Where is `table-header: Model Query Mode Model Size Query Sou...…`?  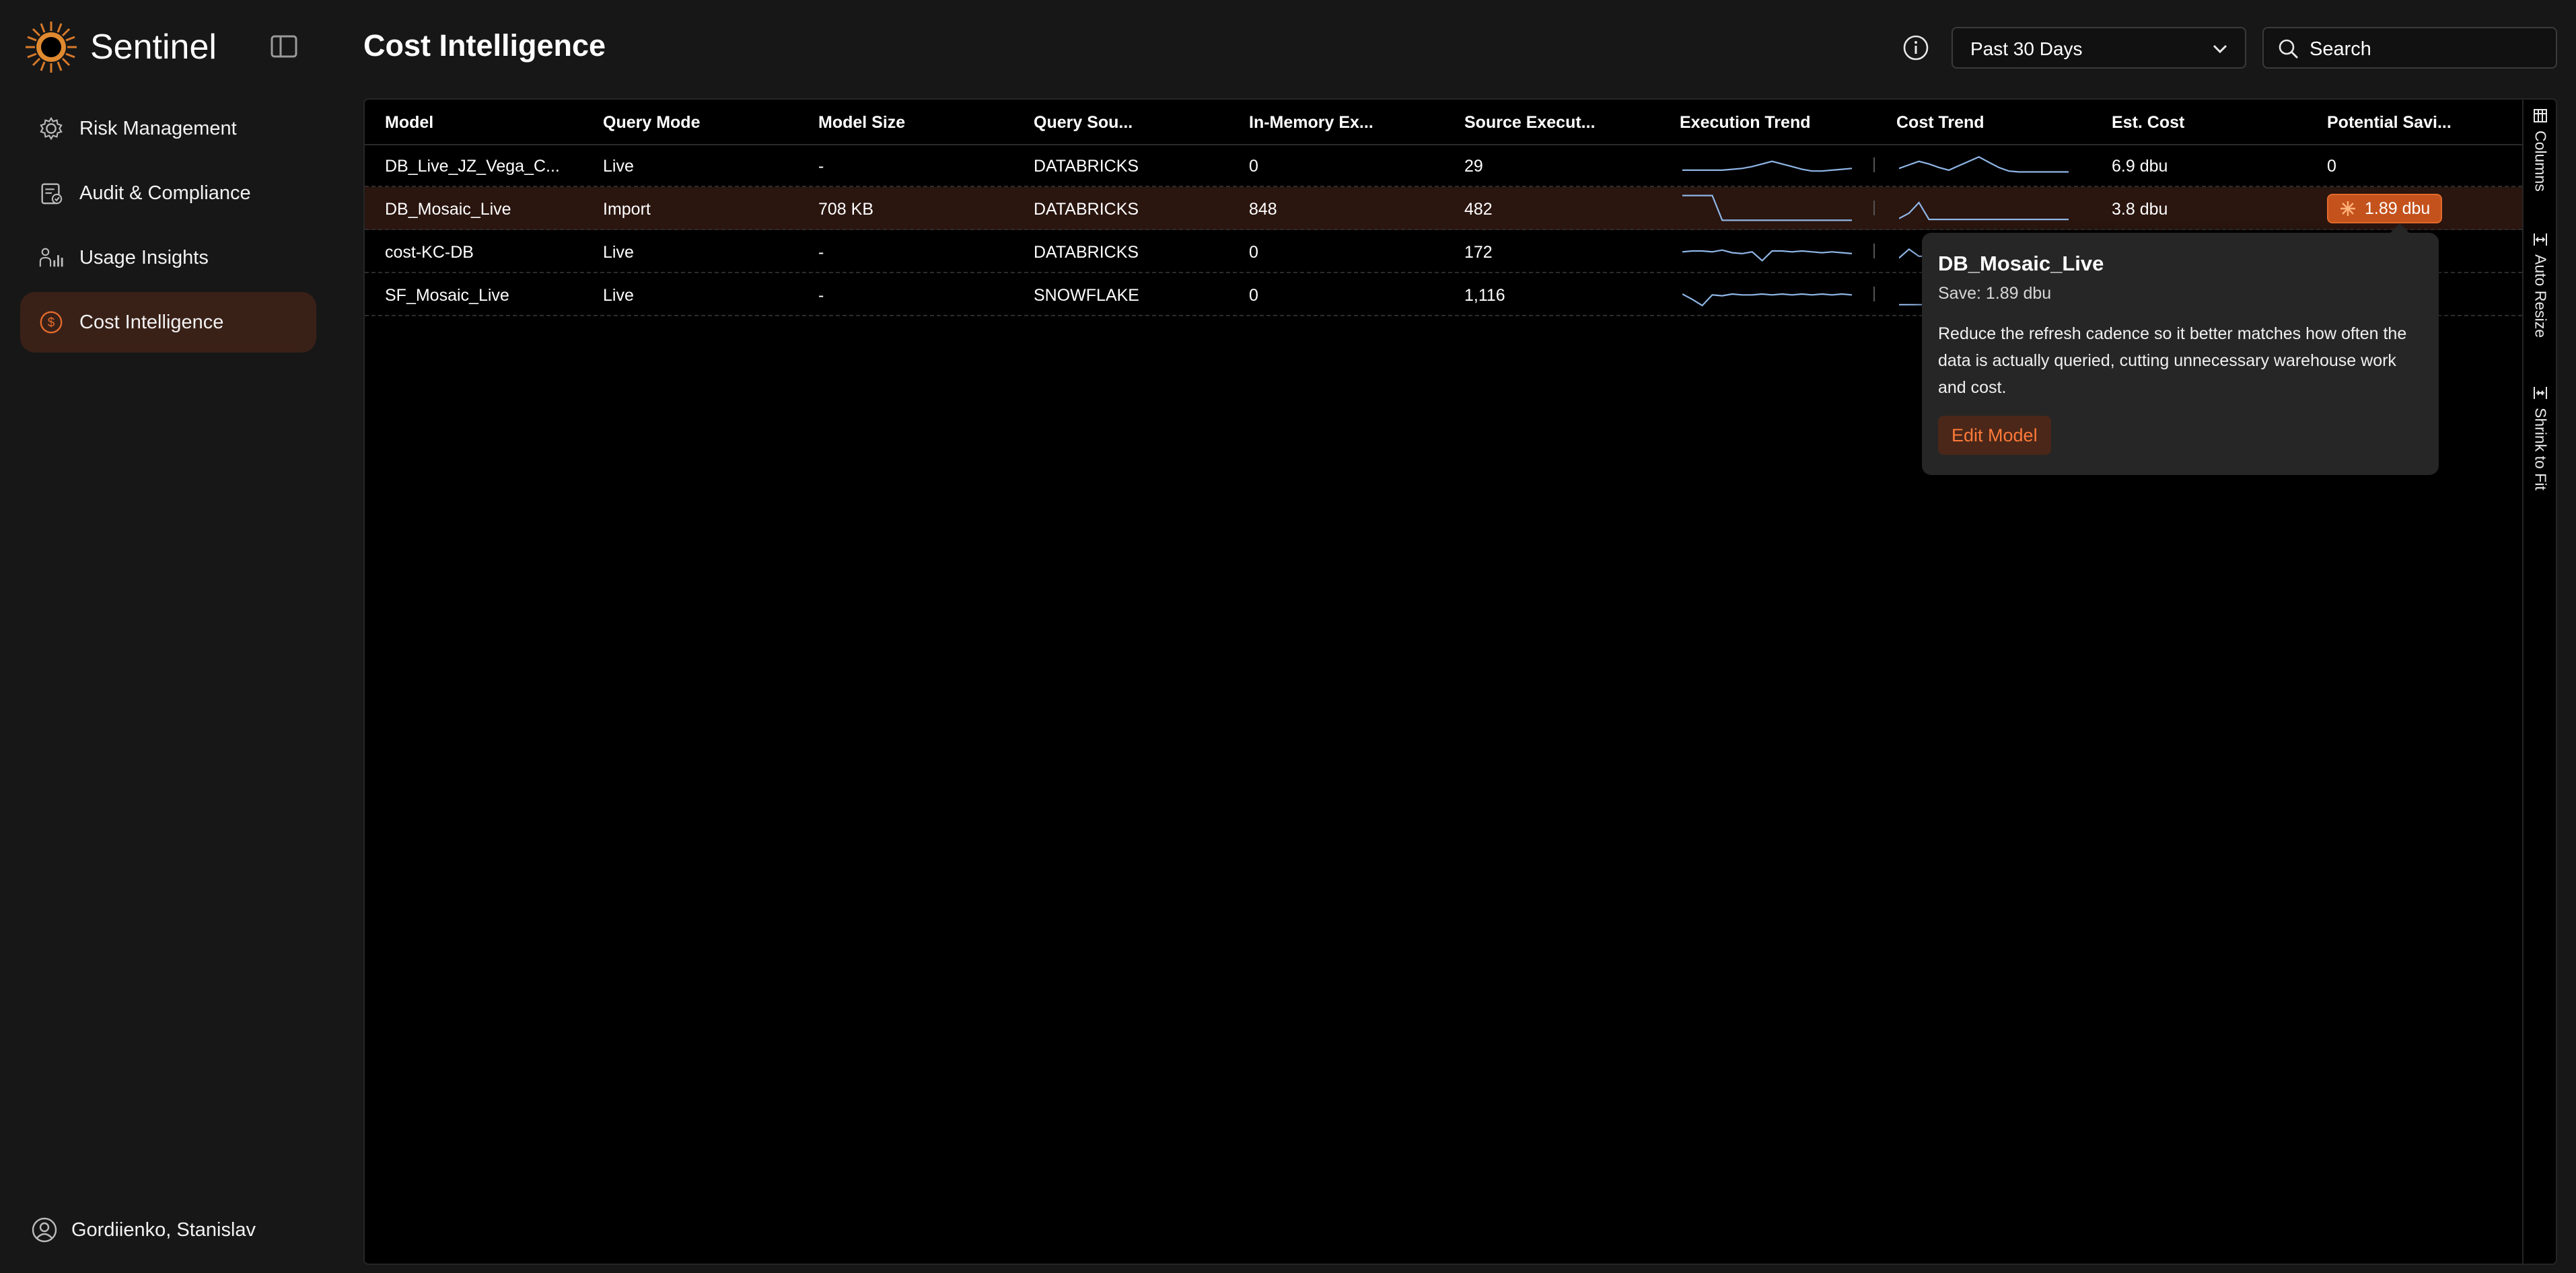 table-header: Model Query Mode Model Size Query Sou...… is located at coordinates (1443, 123).